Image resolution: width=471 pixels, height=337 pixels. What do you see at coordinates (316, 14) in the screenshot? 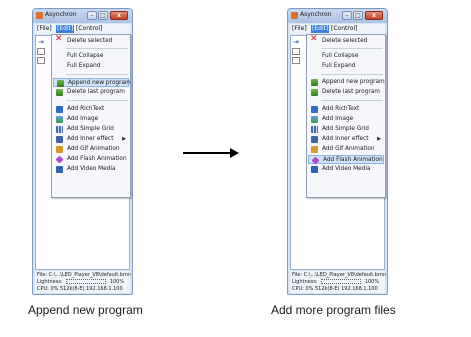
I see `window-title: Asynchron` at bounding box center [316, 14].